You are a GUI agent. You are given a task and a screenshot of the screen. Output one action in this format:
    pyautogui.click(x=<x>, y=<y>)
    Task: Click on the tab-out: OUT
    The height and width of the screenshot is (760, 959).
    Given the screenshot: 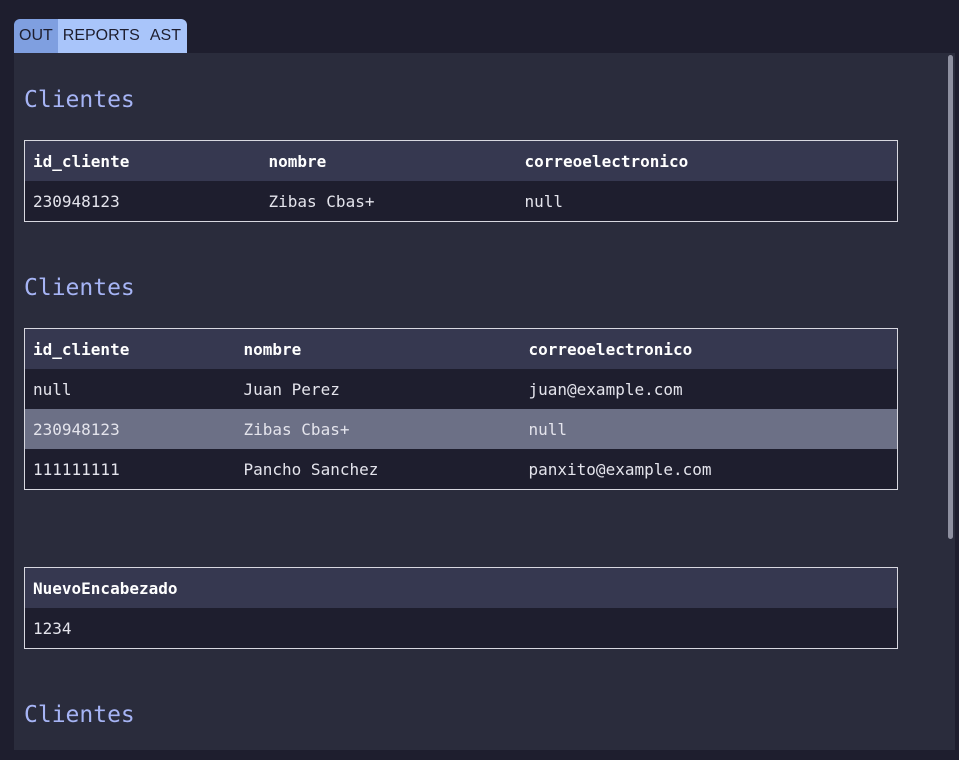 What is the action you would take?
    pyautogui.click(x=36, y=36)
    